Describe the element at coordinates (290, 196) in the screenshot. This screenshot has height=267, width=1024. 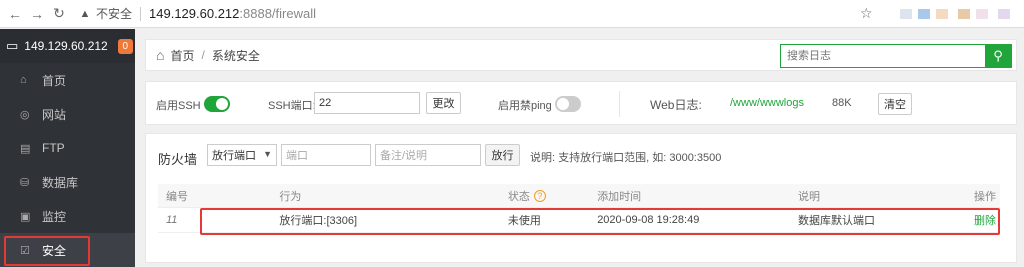
I see `header-action: 行为` at that location.